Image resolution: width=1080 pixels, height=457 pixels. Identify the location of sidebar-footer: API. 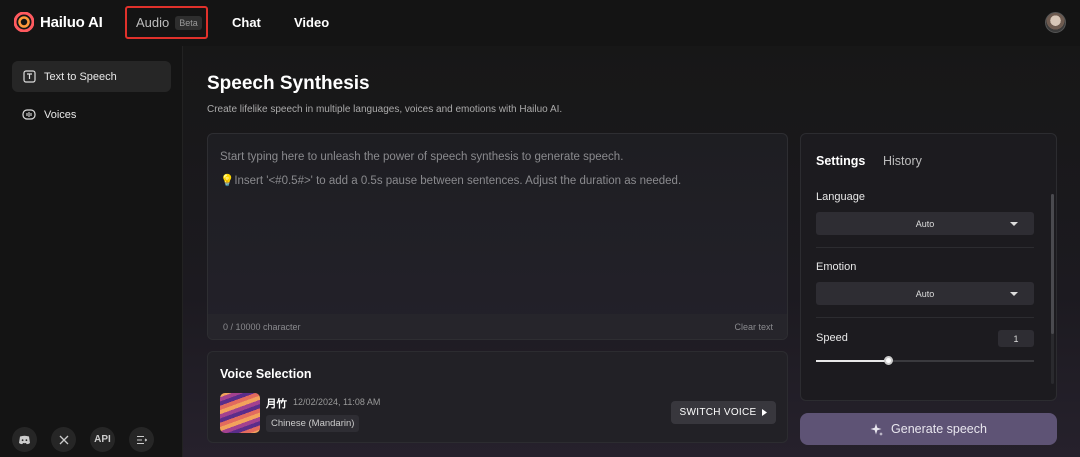
(83, 439).